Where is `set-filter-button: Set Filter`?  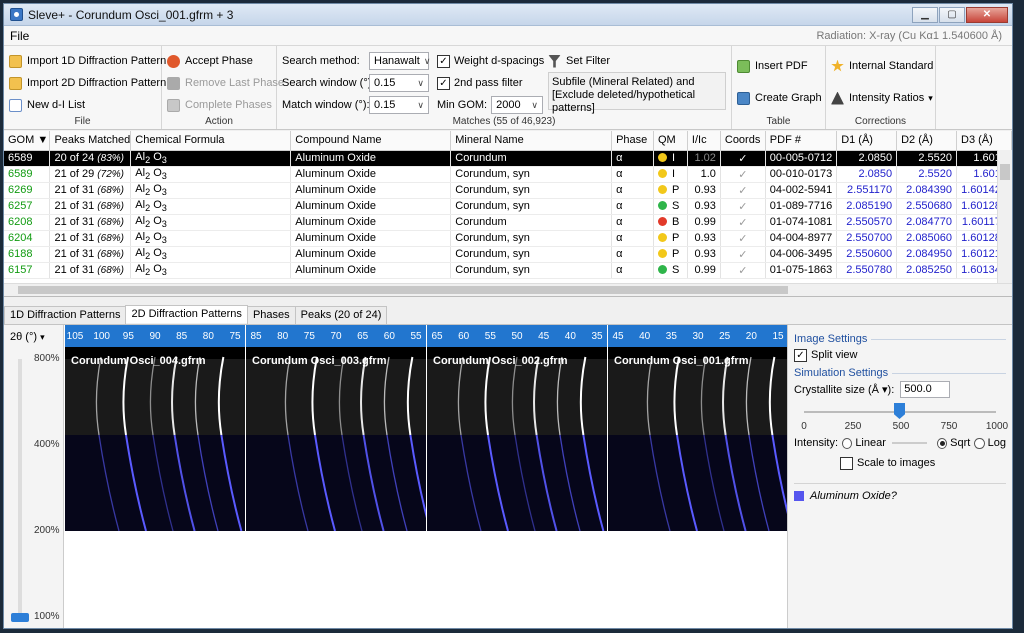 set-filter-button: Set Filter is located at coordinates (638, 61).